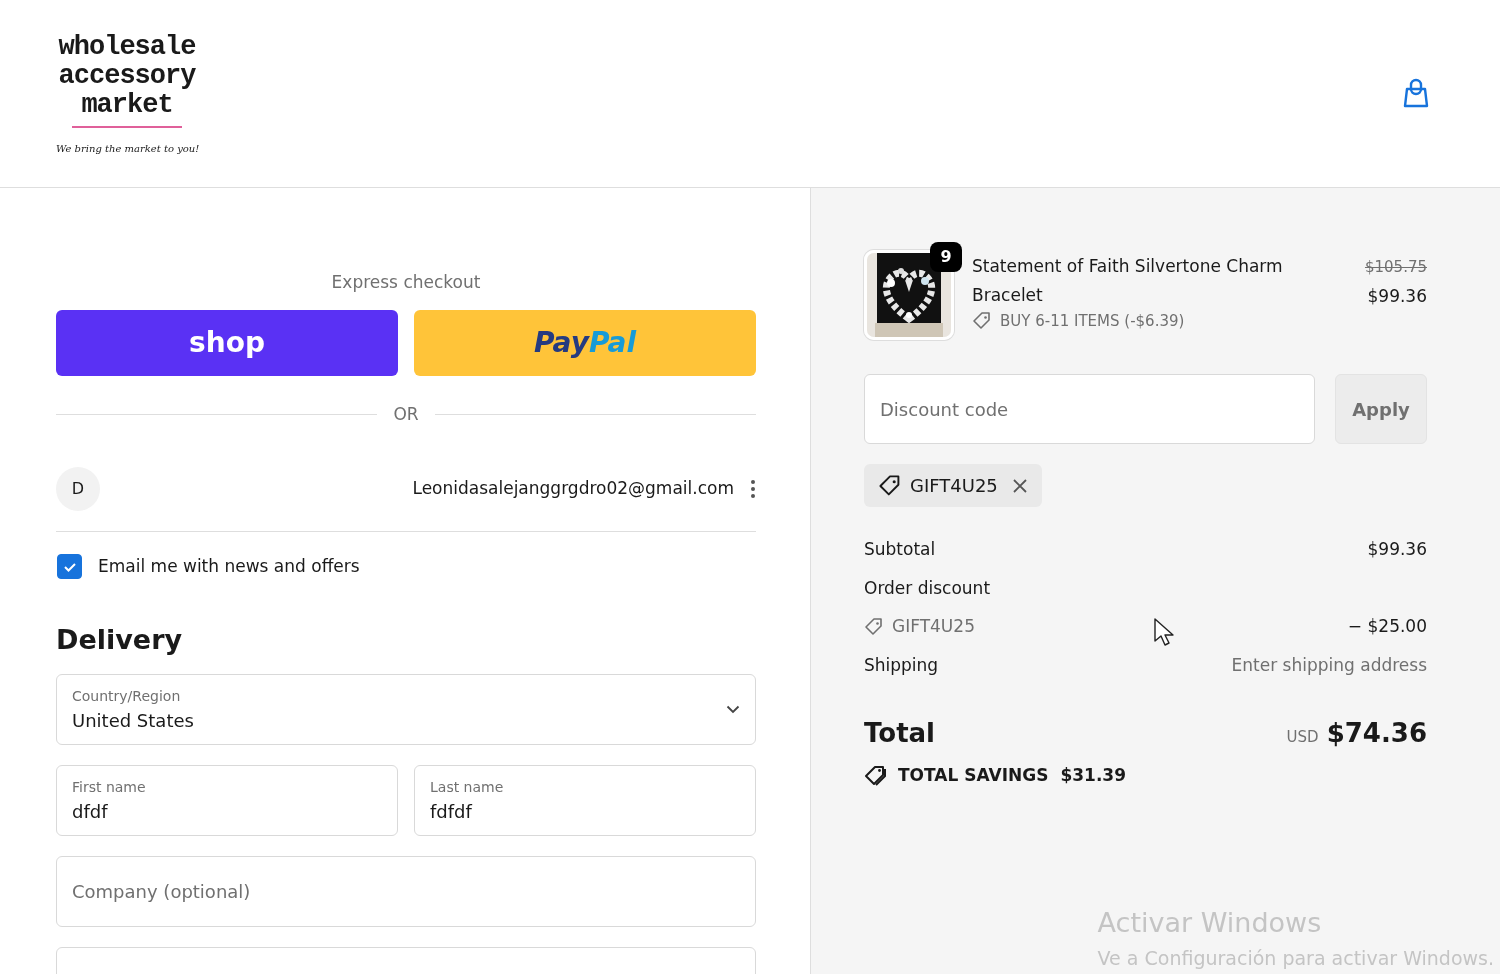  What do you see at coordinates (406, 709) in the screenshot?
I see `select-field: Country/Region United States` at bounding box center [406, 709].